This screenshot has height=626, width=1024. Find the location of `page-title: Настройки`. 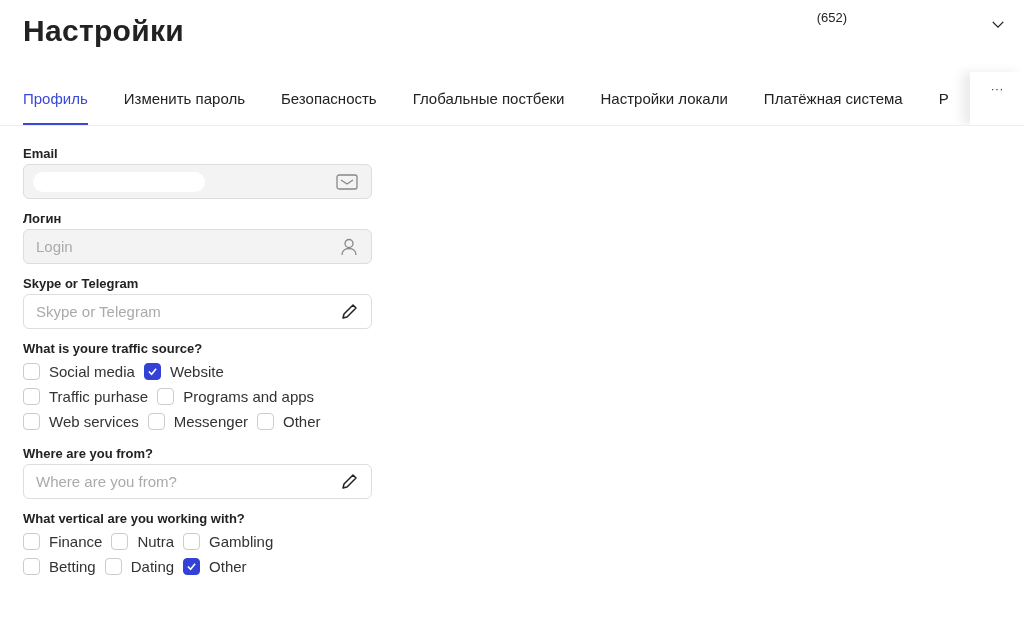

page-title: Настройки is located at coordinates (103, 31).